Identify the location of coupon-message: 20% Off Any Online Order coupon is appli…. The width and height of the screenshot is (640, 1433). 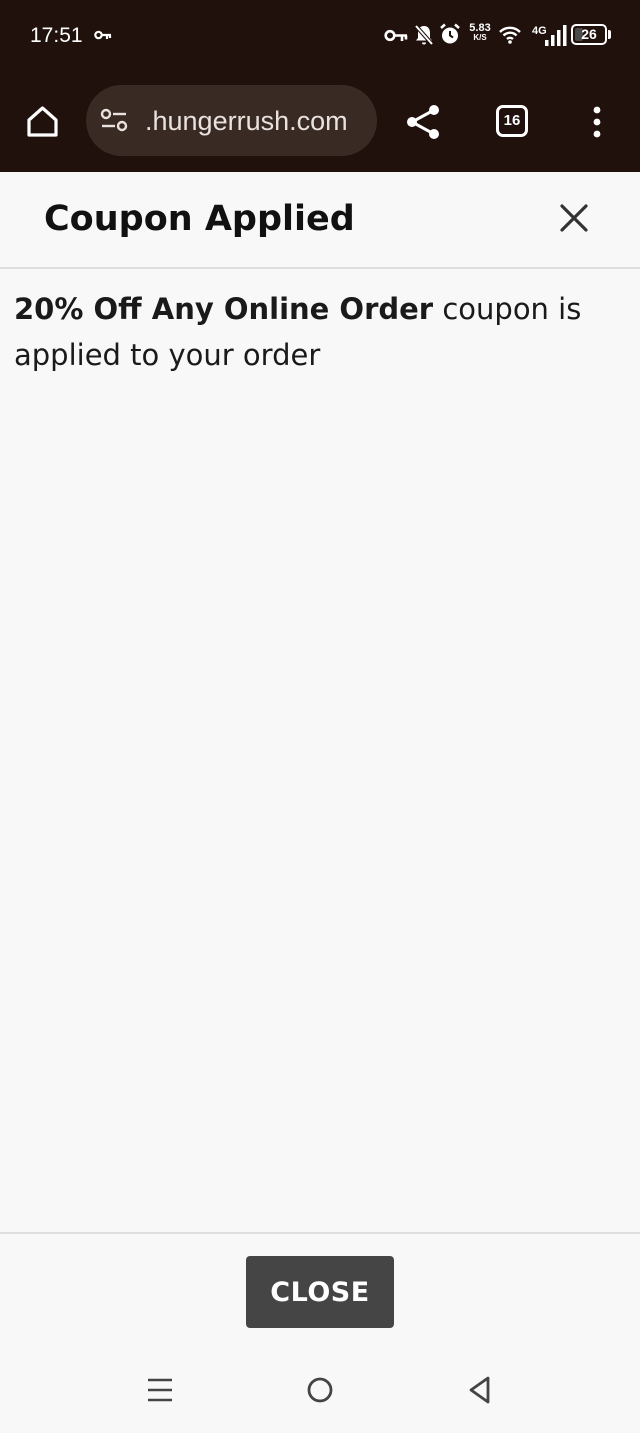
(314, 332).